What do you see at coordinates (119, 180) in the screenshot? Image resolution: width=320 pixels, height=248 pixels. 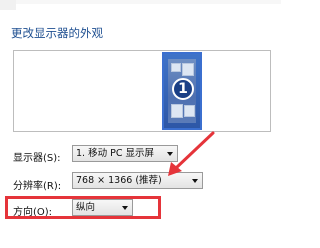 I see `resolution-select-value: 768 × 1366 (推荐)` at bounding box center [119, 180].